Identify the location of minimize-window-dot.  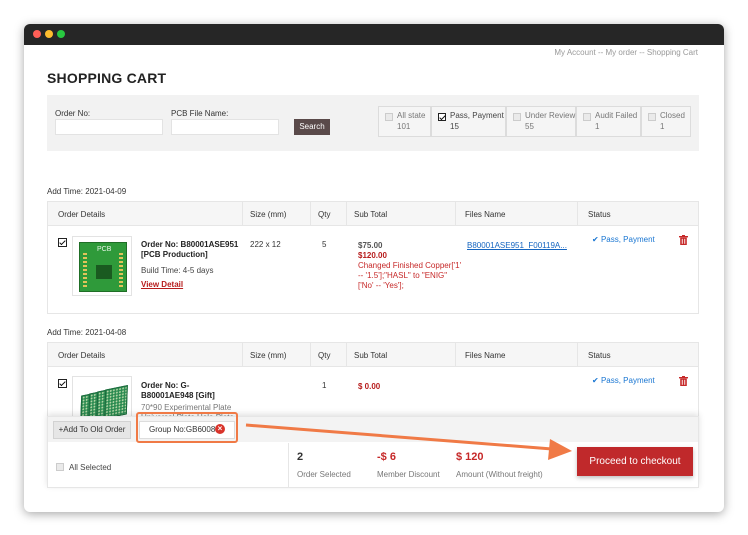
(49, 34).